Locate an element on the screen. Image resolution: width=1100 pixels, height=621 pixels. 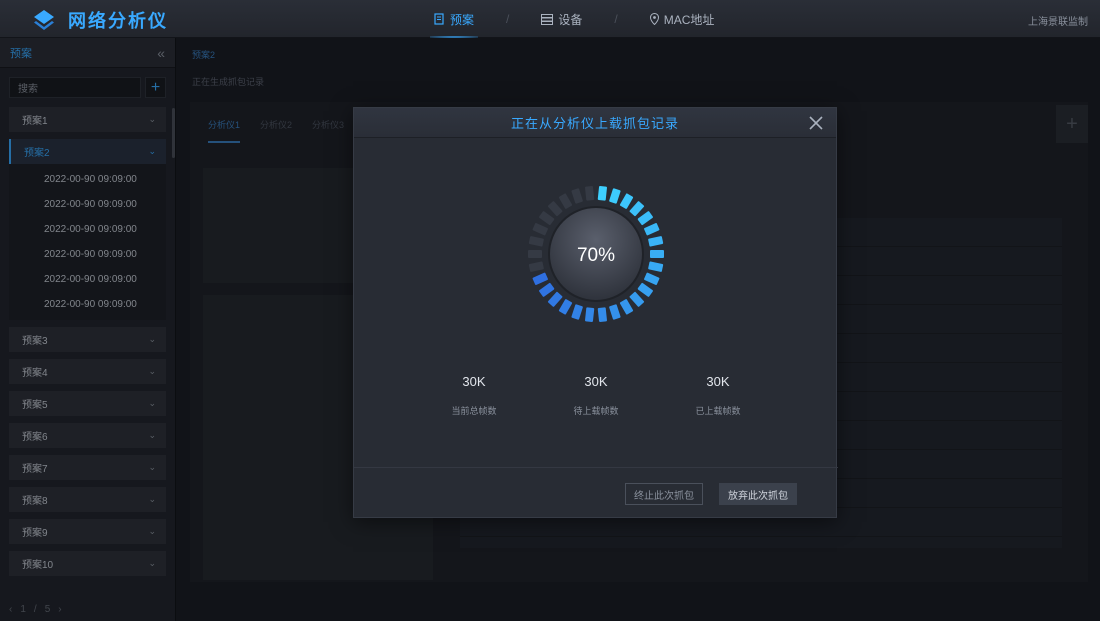
close-icon is located at coordinates (816, 123).